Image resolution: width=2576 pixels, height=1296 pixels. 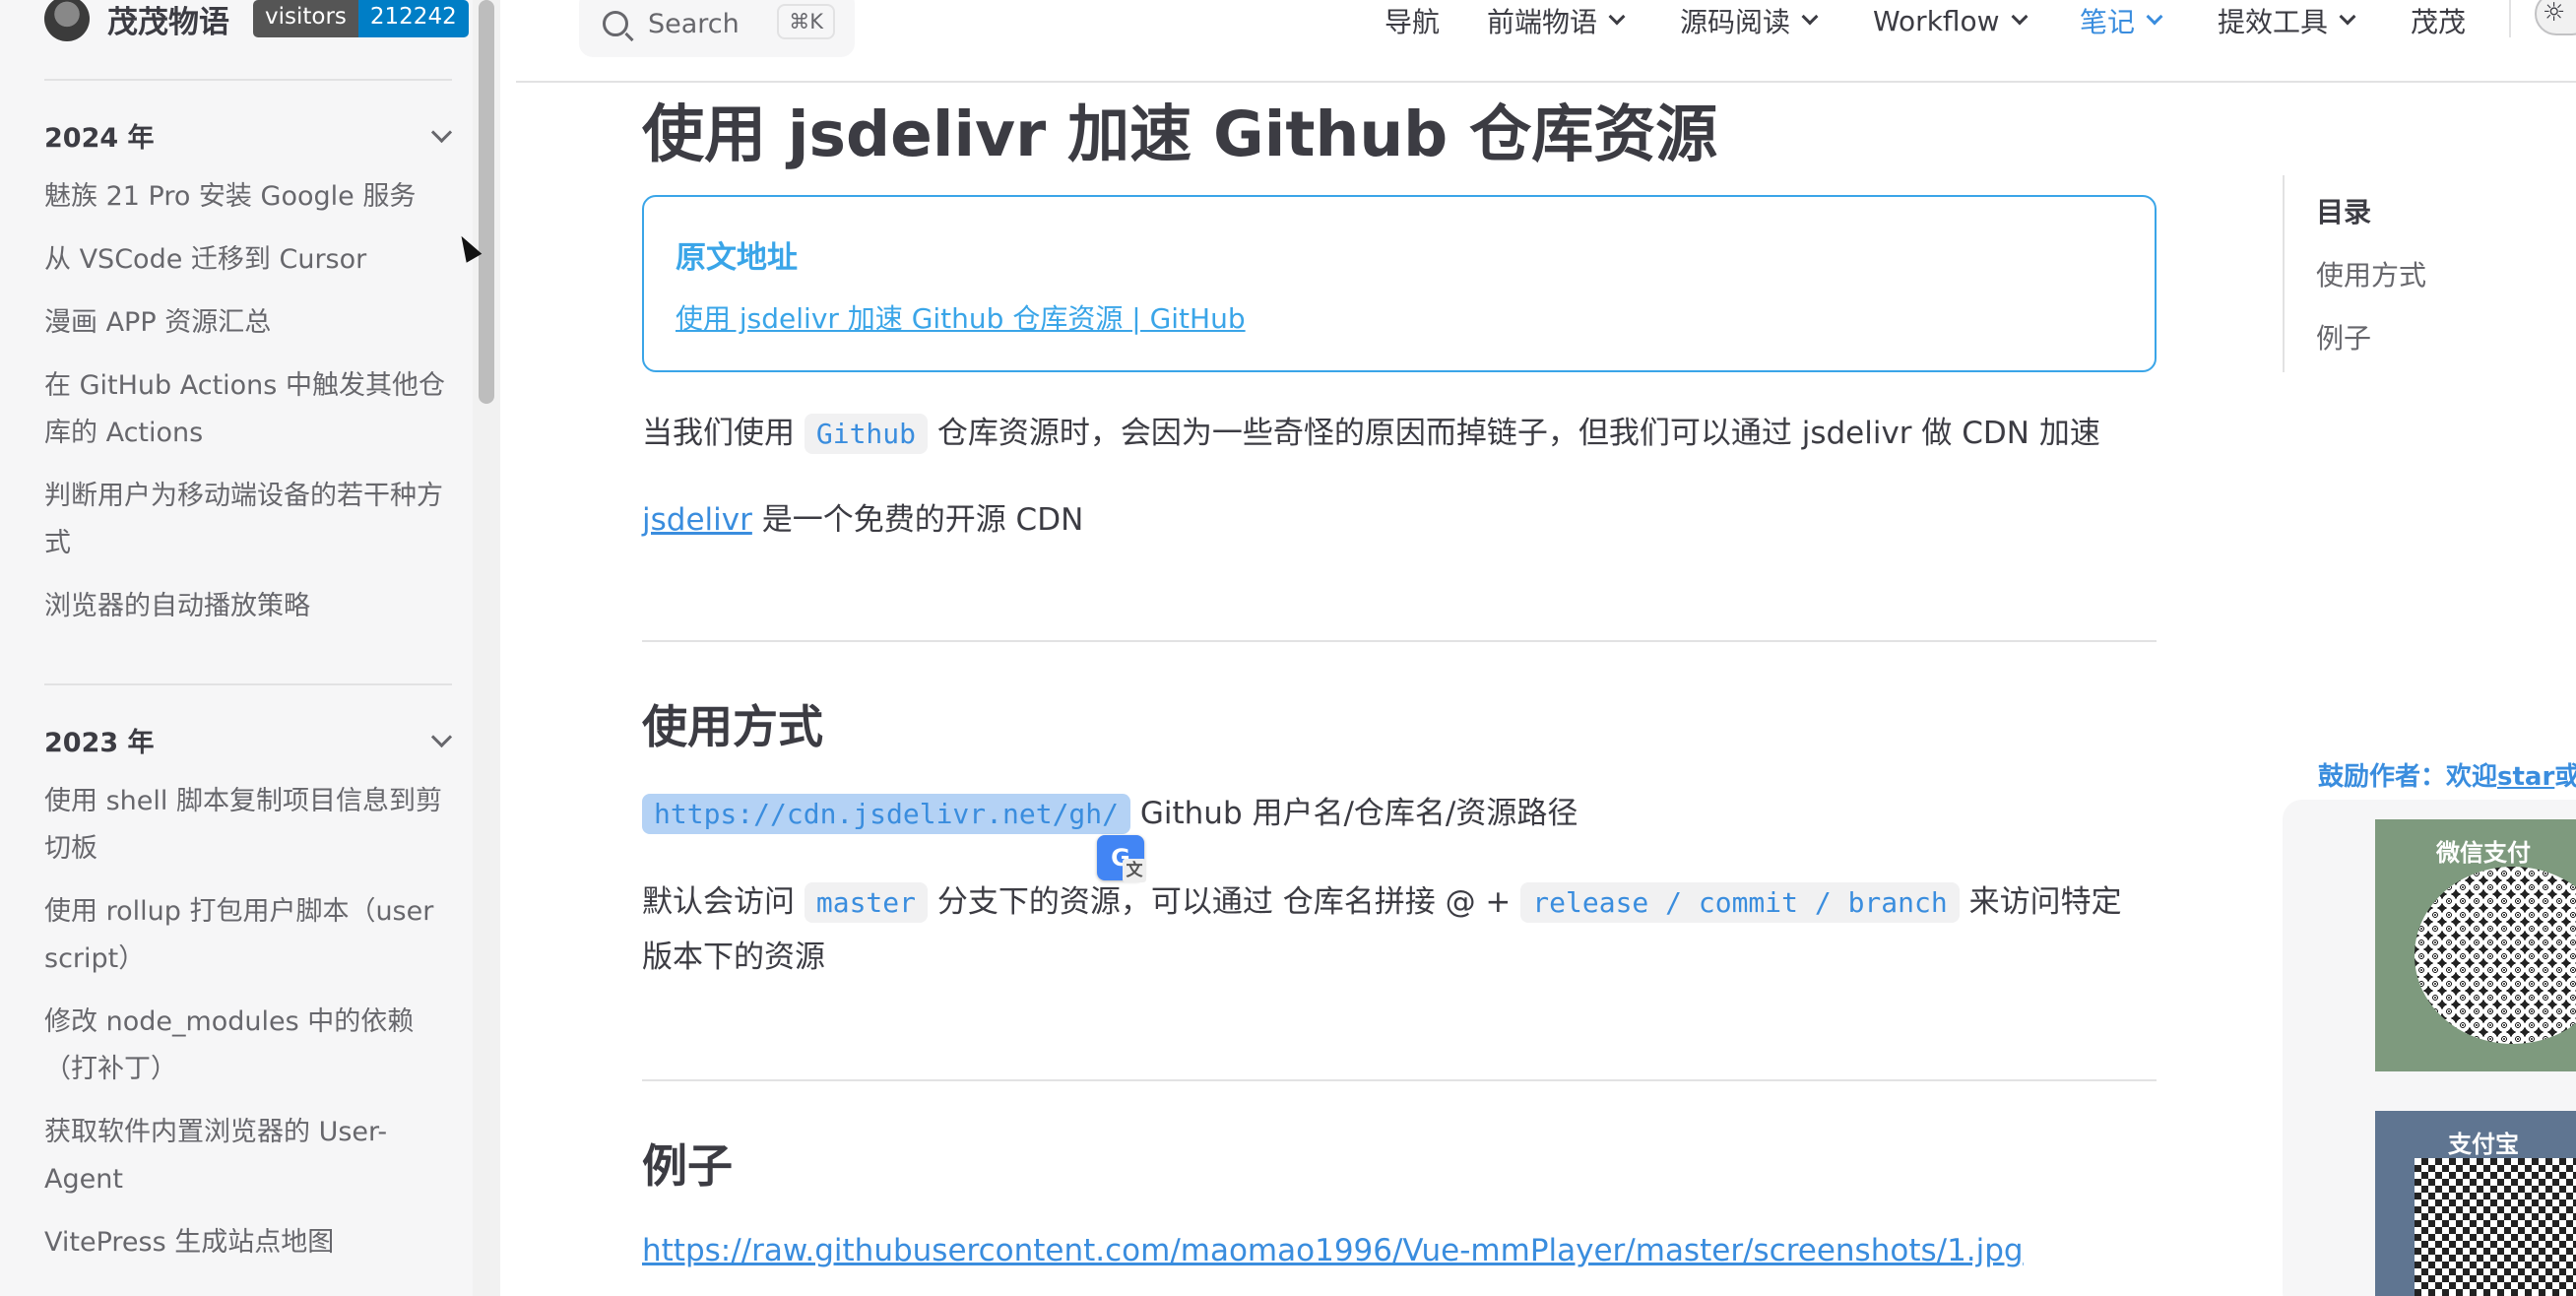 I want to click on nav-item-workflow: Workflow, so click(x=1951, y=21).